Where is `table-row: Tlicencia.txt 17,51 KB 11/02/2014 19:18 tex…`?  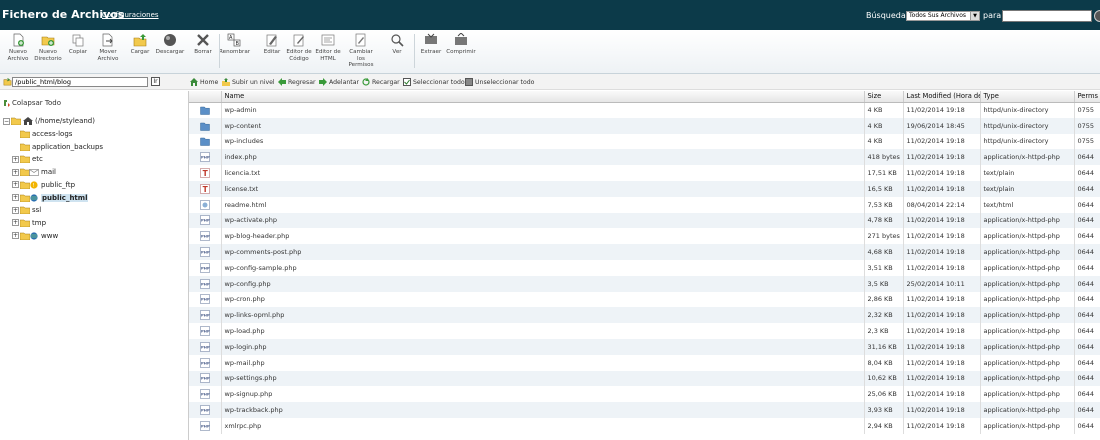 table-row: Tlicencia.txt 17,51 KB 11/02/2014 19:18 tex… is located at coordinates (644, 173).